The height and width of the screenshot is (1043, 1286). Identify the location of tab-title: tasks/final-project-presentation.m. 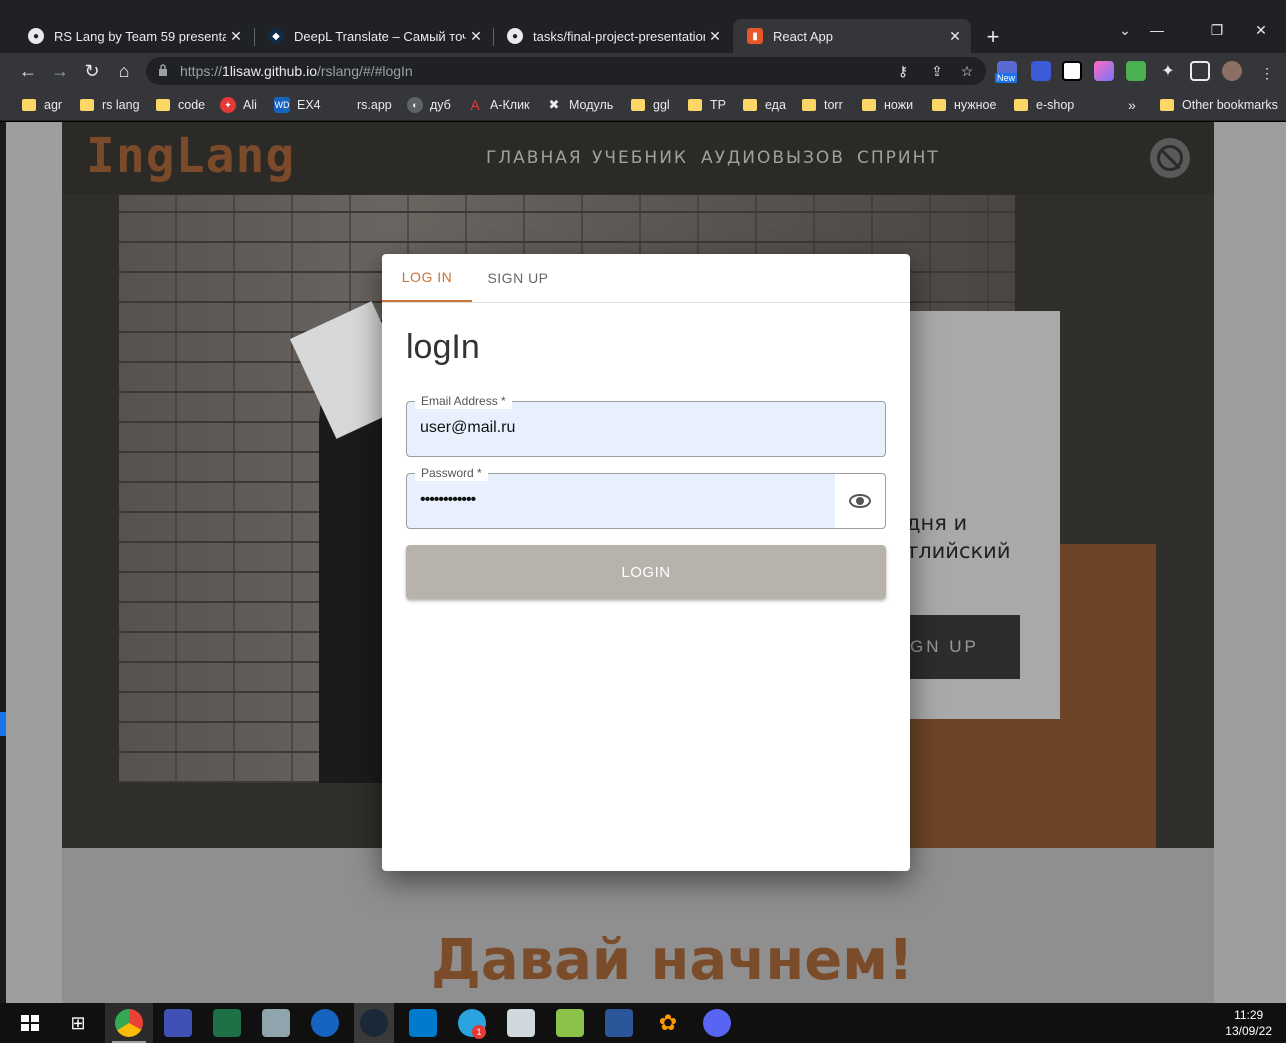
(619, 36).